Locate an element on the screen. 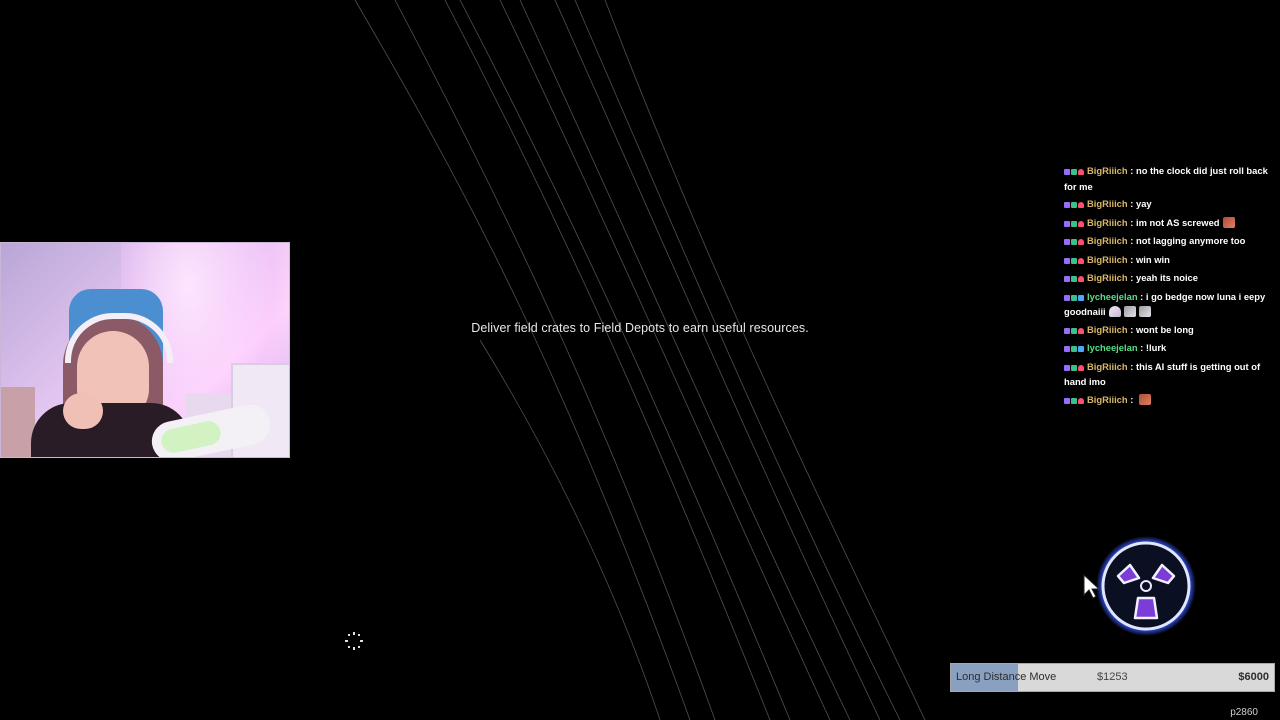 This screenshot has height=720, width=1280. frame-label: p2860 is located at coordinates (1244, 712).